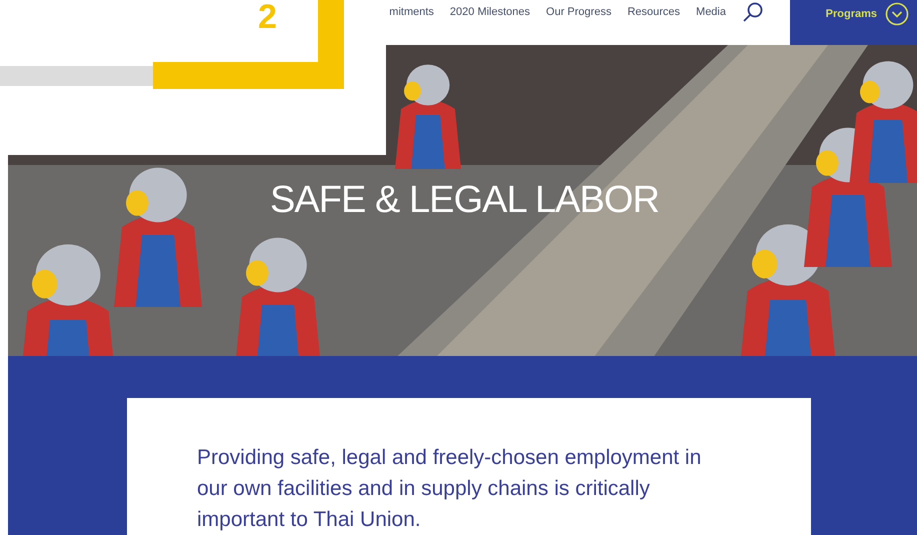  What do you see at coordinates (449, 489) in the screenshot?
I see `intro-text: Providing safe, legal and freely-chosen employment in our own facilities and in supply chains is critically important to Thai Union.` at bounding box center [449, 489].